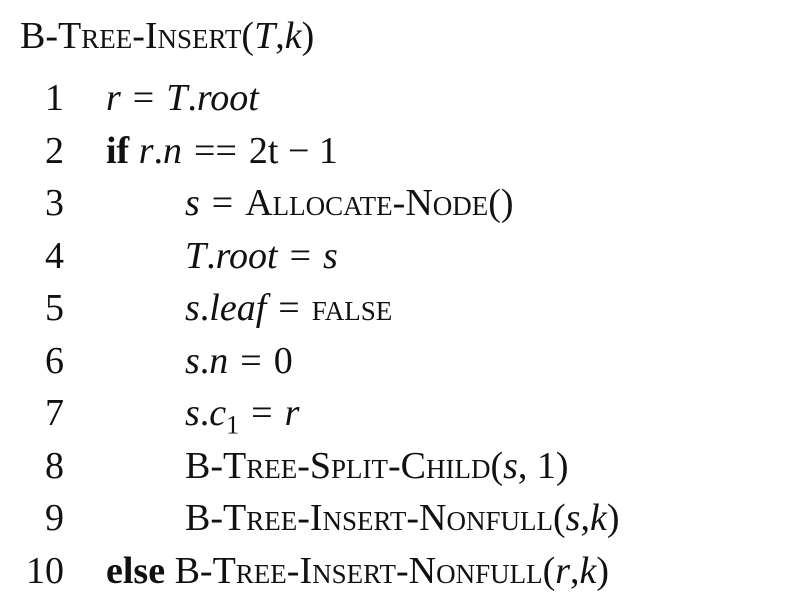 The height and width of the screenshot is (597, 788). I want to click on line-3-text: s=Allocate-Node(), so click(349, 203).